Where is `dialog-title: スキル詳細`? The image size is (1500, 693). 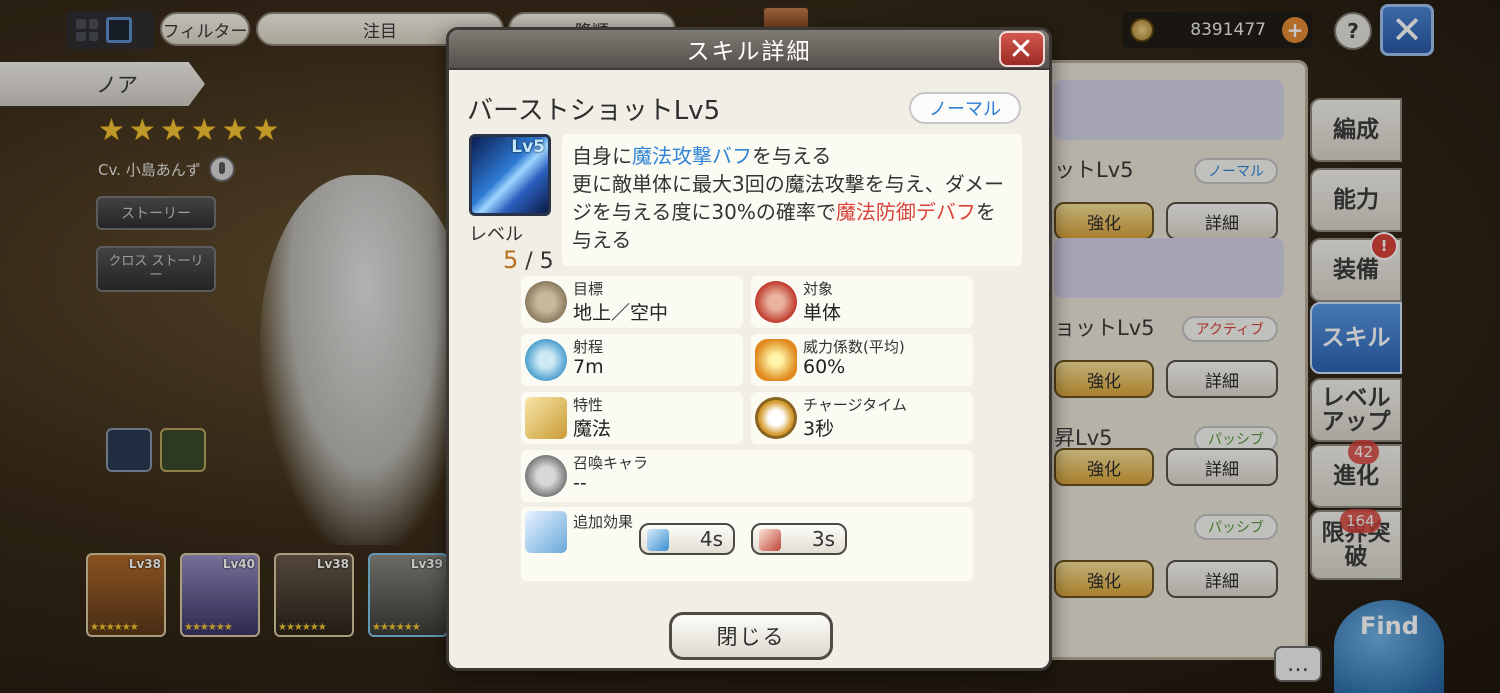 dialog-title: スキル詳細 is located at coordinates (749, 52).